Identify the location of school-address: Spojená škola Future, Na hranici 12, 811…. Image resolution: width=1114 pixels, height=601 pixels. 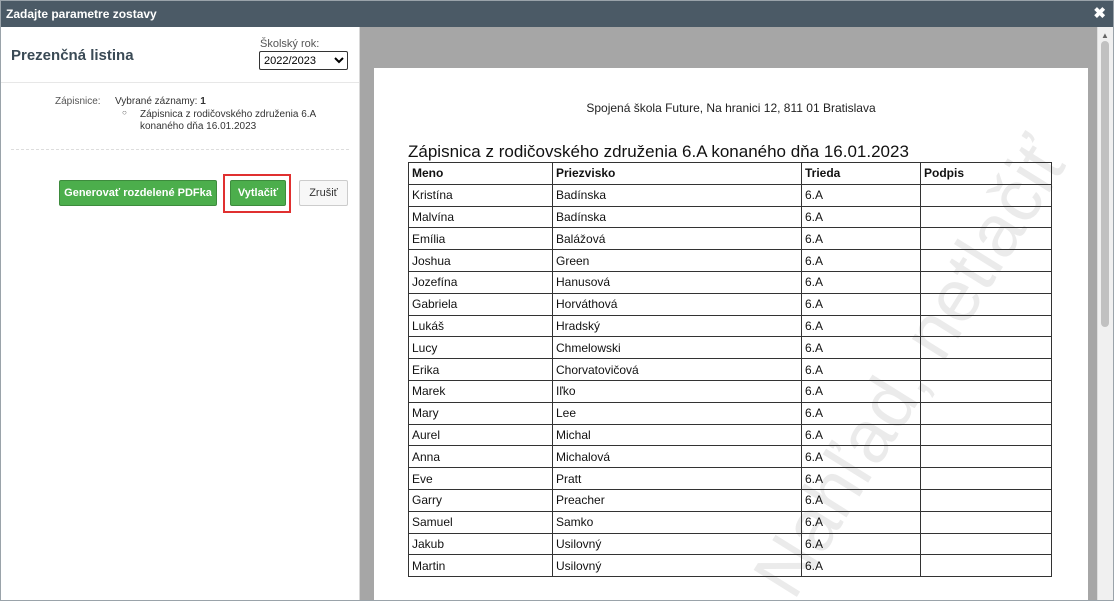
(731, 108).